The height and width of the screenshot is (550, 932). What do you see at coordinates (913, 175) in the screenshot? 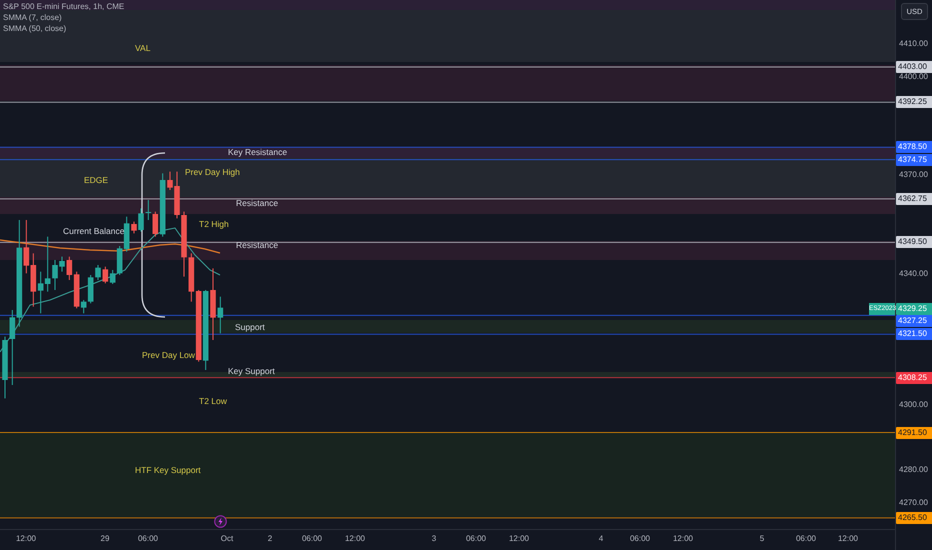
I see `price-axis-label: 4370.00` at bounding box center [913, 175].